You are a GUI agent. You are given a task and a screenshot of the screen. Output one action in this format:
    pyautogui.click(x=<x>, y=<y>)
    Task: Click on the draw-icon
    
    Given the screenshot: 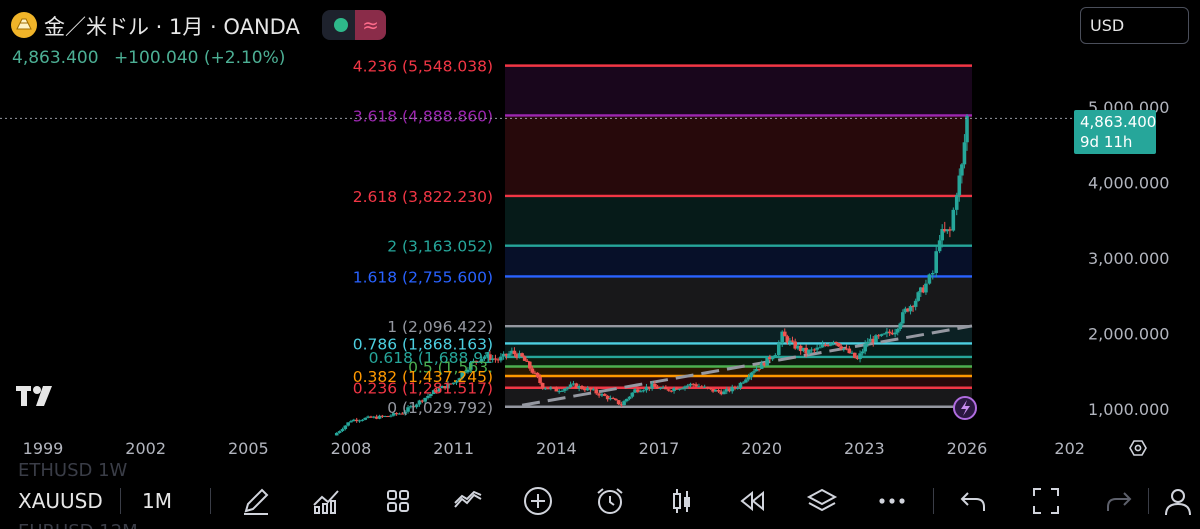 What is the action you would take?
    pyautogui.click(x=256, y=501)
    